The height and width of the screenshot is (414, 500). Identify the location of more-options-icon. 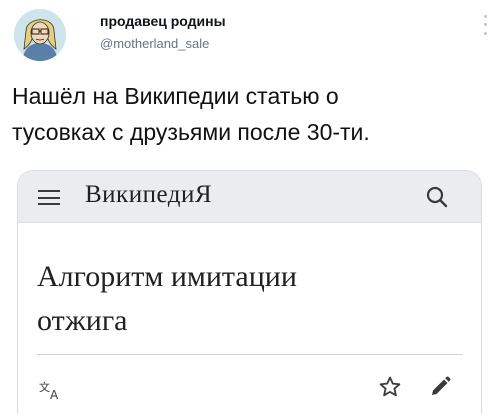
(485, 25).